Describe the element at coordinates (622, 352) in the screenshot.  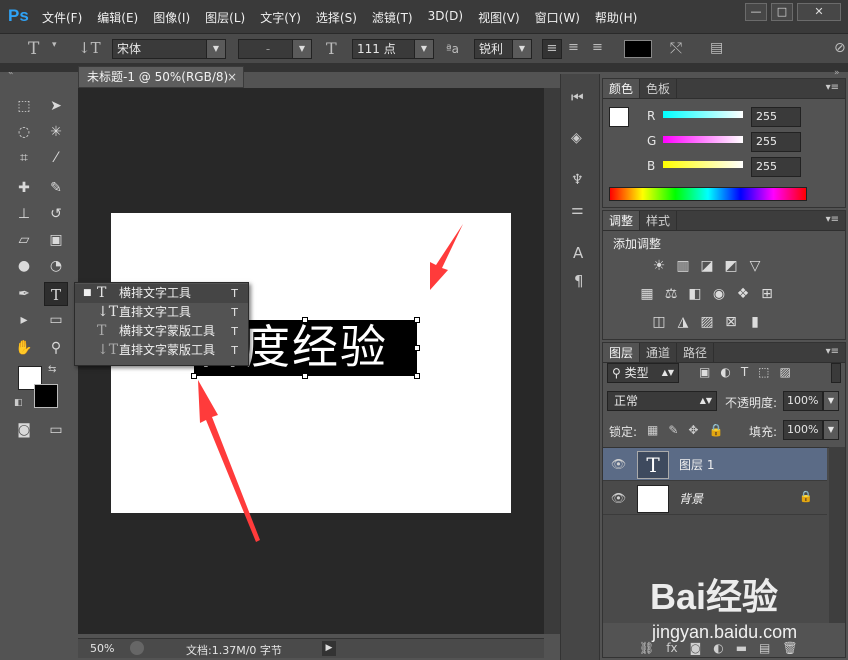
I see `tab-layers: 图层` at that location.